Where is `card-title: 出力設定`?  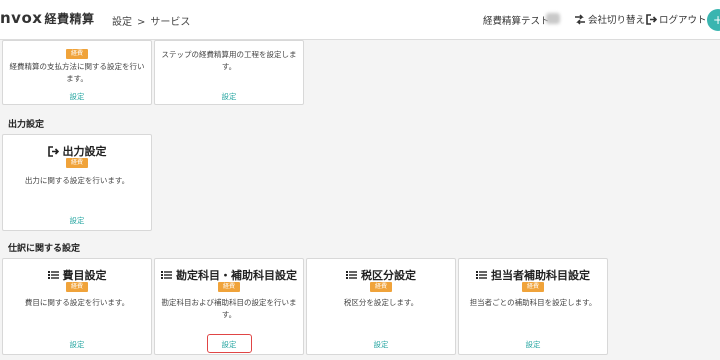
card-title: 出力設定 is located at coordinates (77, 151).